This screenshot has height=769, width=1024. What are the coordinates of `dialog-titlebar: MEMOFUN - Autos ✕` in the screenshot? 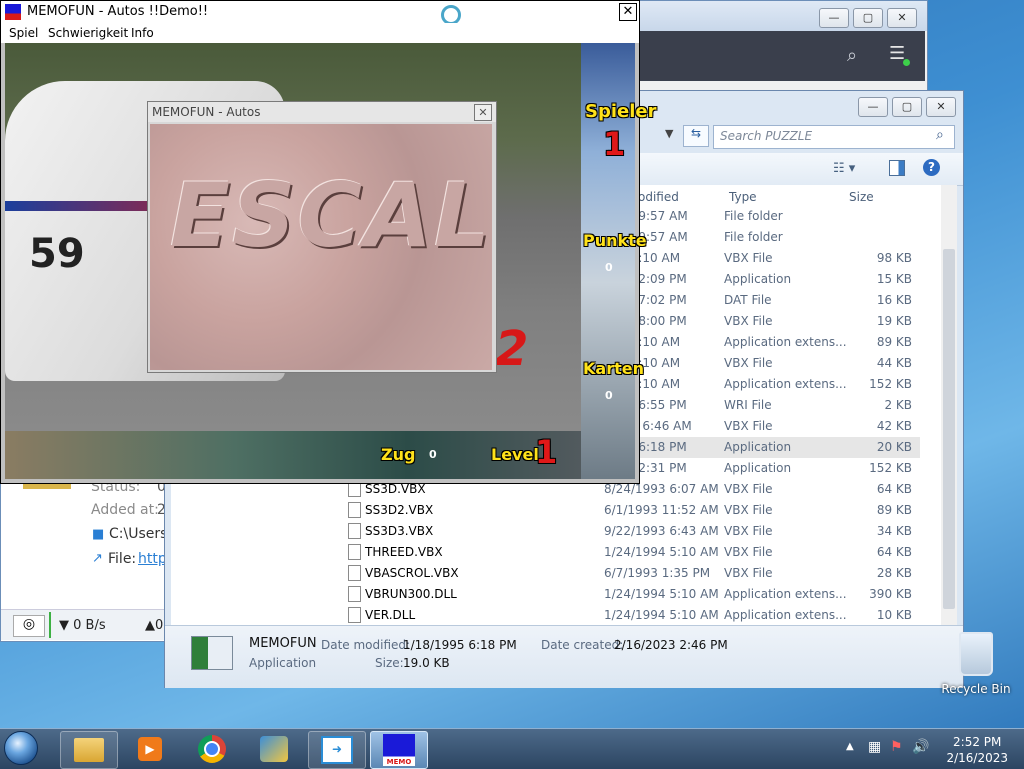 It's located at (322, 112).